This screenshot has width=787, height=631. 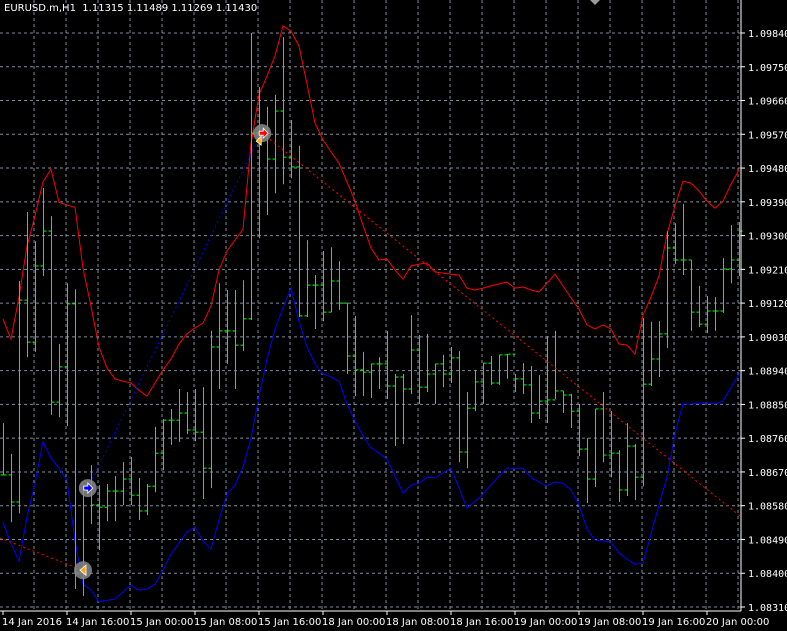 What do you see at coordinates (481, 622) in the screenshot?
I see `time-label: 18 Jan 16:00` at bounding box center [481, 622].